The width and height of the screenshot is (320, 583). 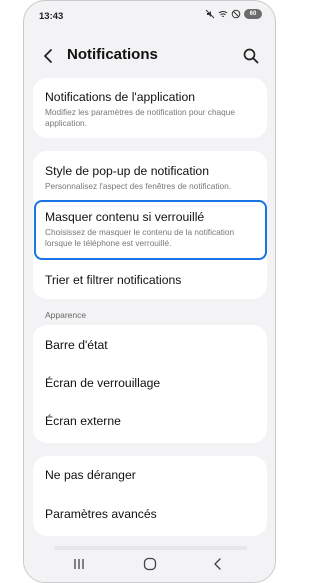 I want to click on status-time: 13:43, so click(x=51, y=16).